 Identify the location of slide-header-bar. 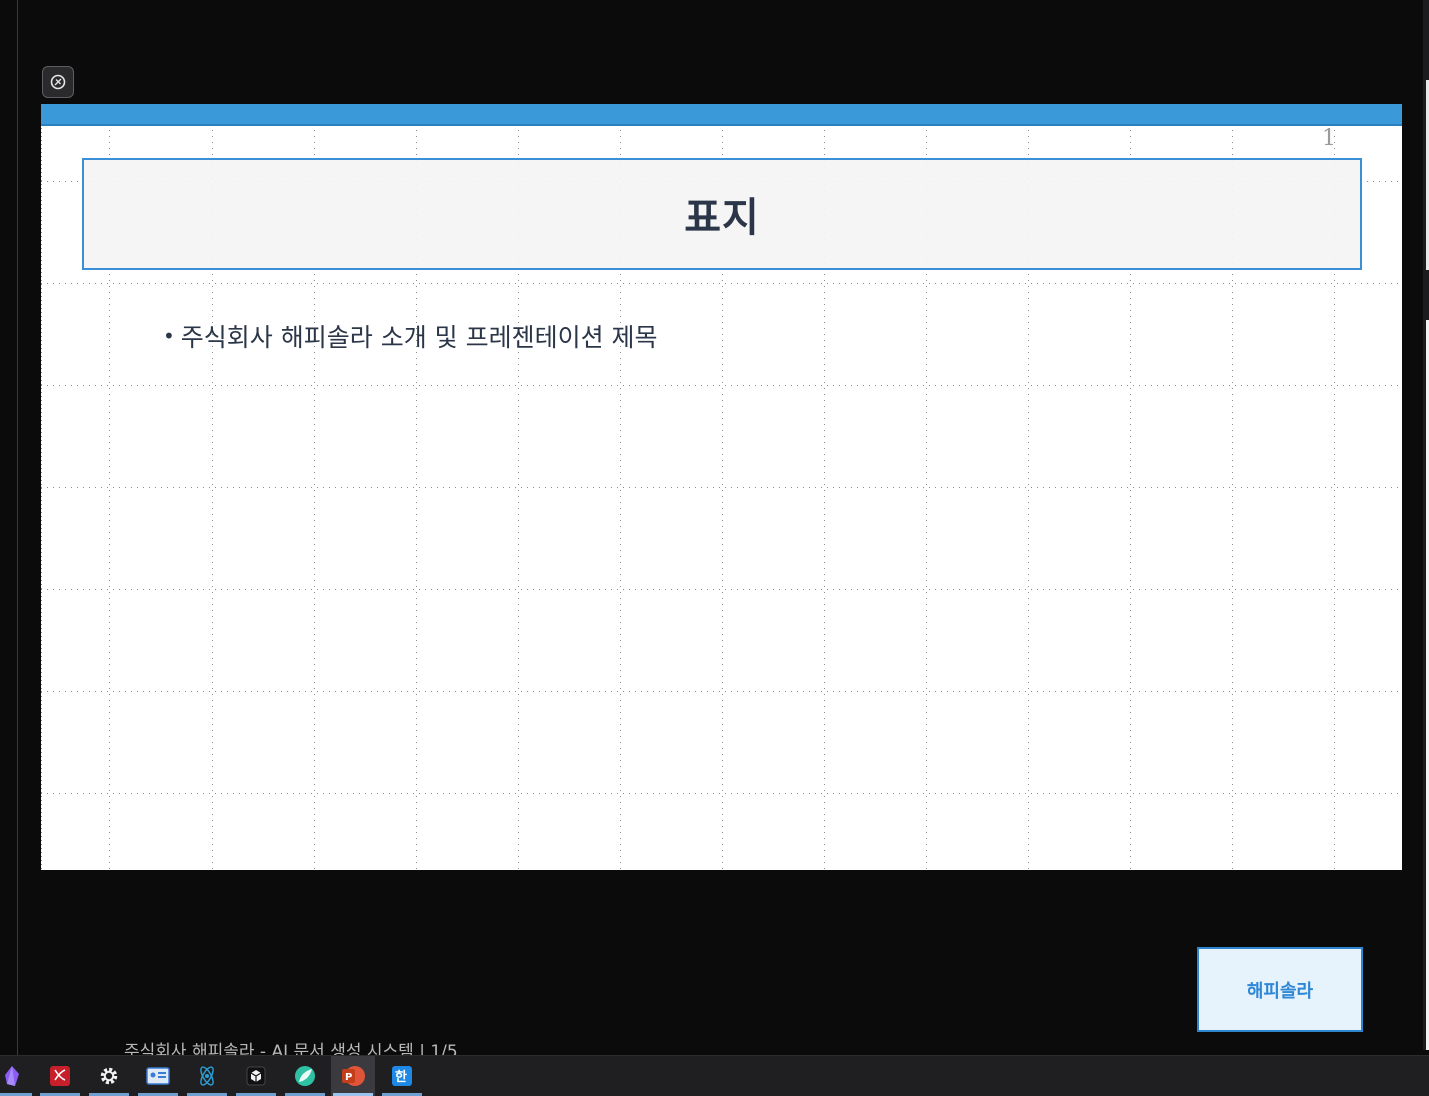
(721, 115).